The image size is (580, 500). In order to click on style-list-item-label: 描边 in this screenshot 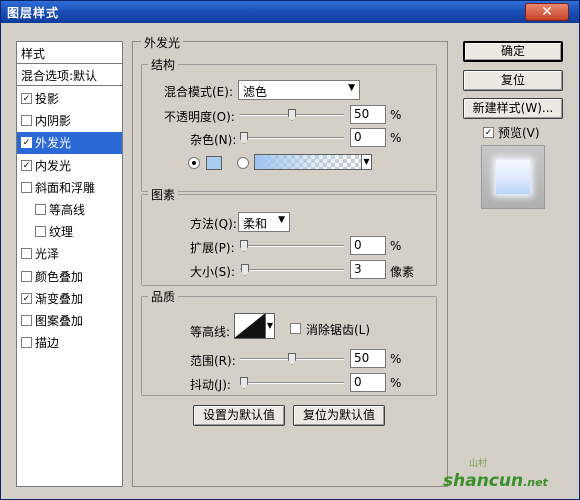, I will do `click(47, 343)`.